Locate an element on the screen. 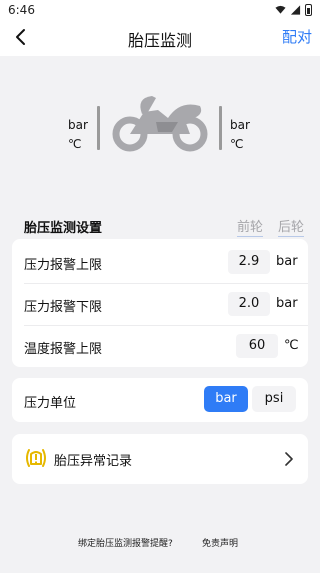 The image size is (320, 573). chevron-right-icon is located at coordinates (289, 459).